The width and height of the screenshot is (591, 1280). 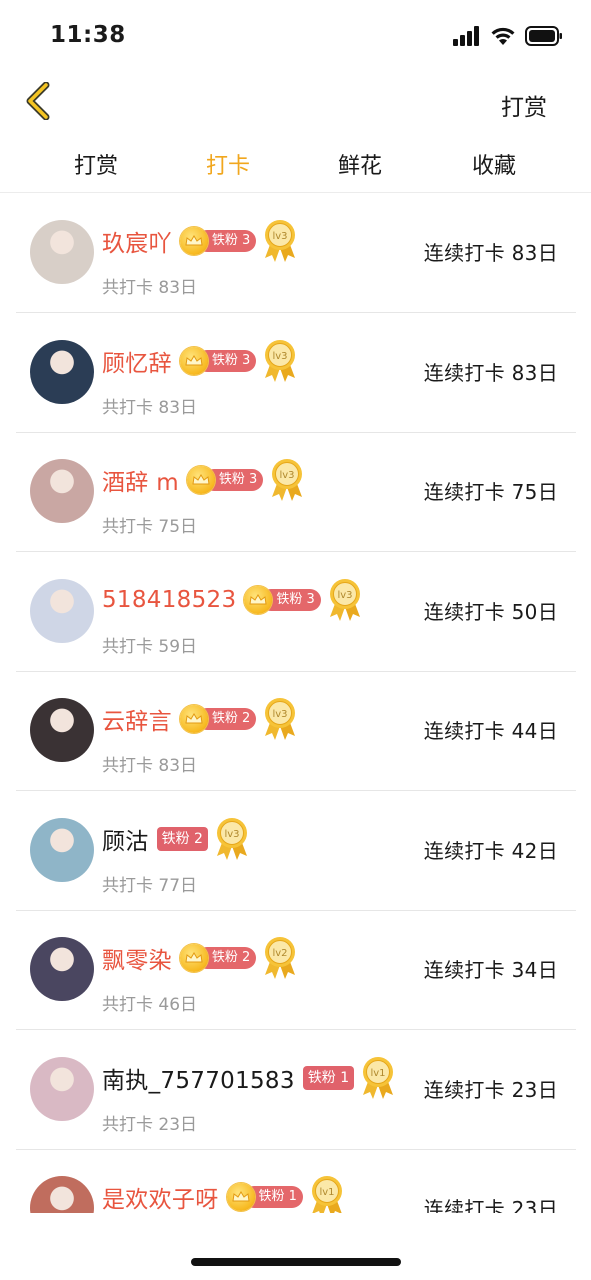 What do you see at coordinates (169, 600) in the screenshot?
I see `user-name: 518418523` at bounding box center [169, 600].